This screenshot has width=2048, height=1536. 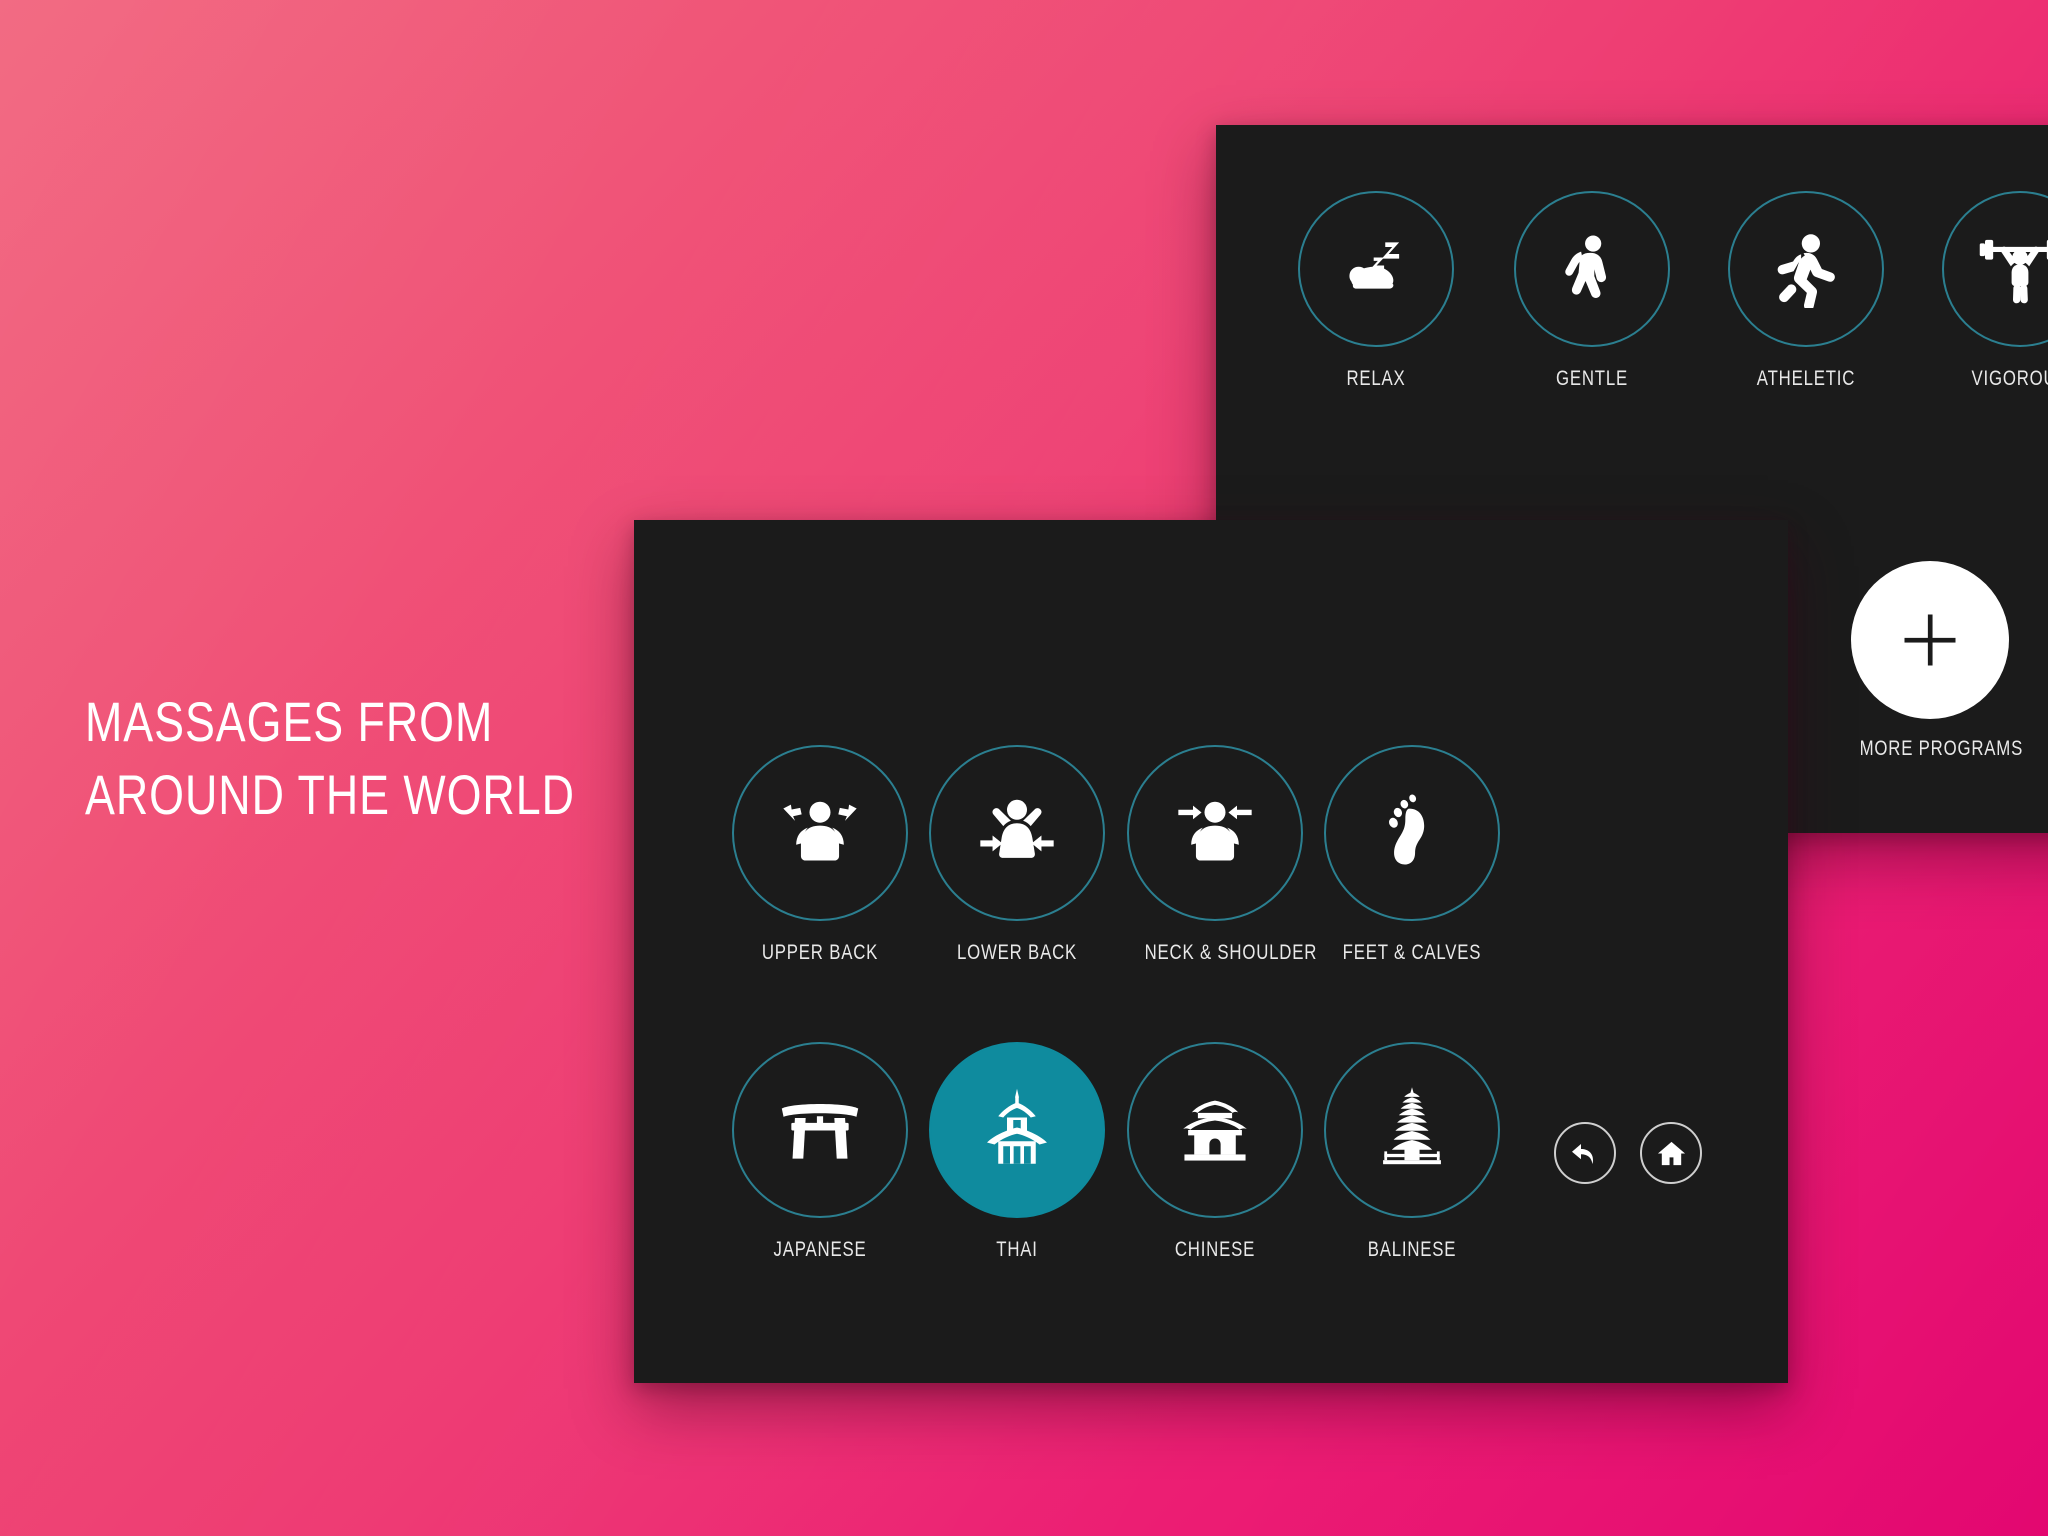 I want to click on lower-back-icon, so click(x=1017, y=828).